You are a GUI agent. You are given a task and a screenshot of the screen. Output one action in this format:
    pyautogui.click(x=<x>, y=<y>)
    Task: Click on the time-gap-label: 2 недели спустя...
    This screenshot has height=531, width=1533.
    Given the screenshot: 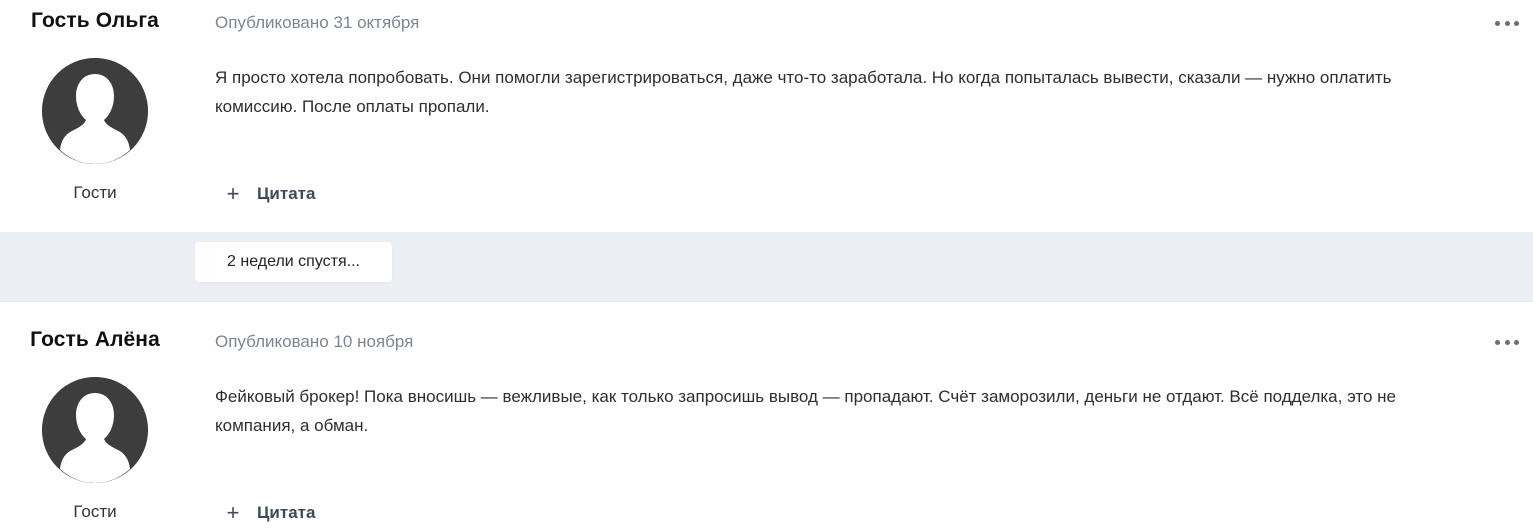 What is the action you would take?
    pyautogui.click(x=293, y=262)
    